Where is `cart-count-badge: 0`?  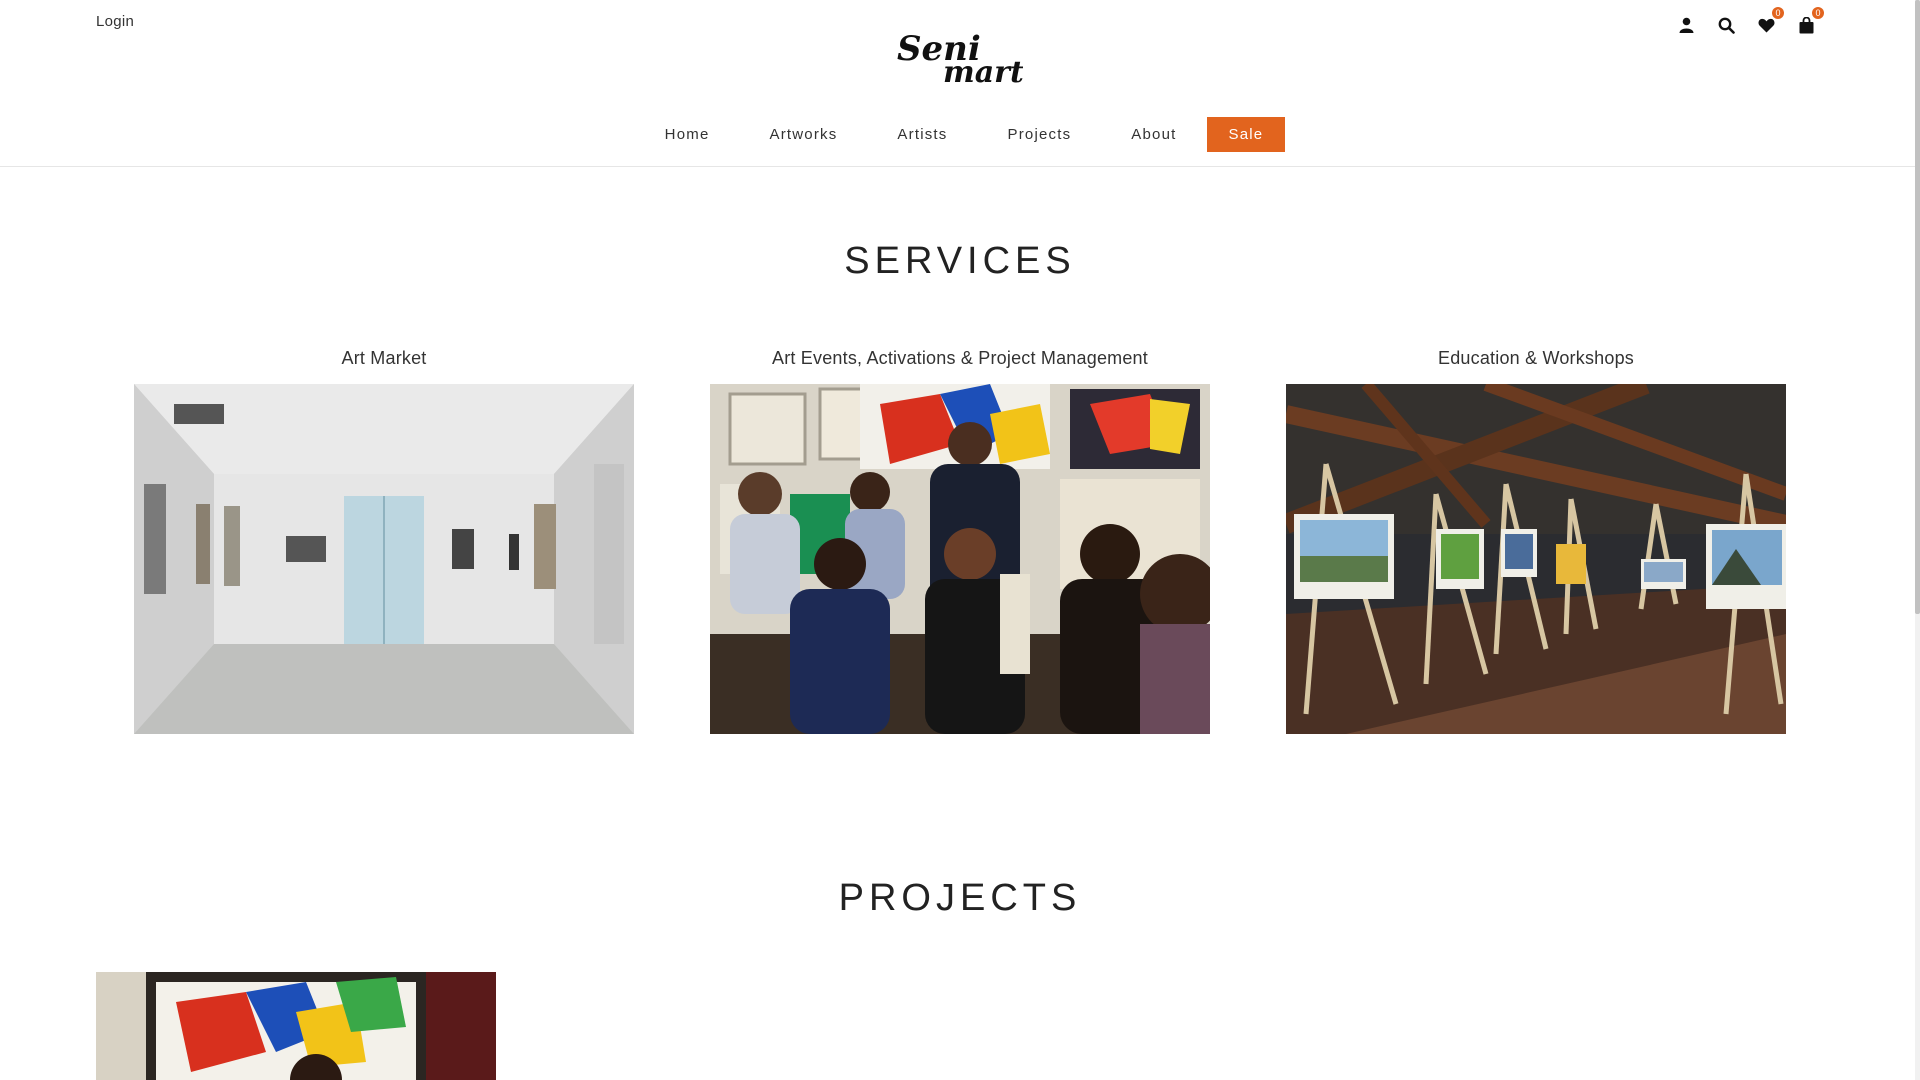 cart-count-badge: 0 is located at coordinates (1818, 13).